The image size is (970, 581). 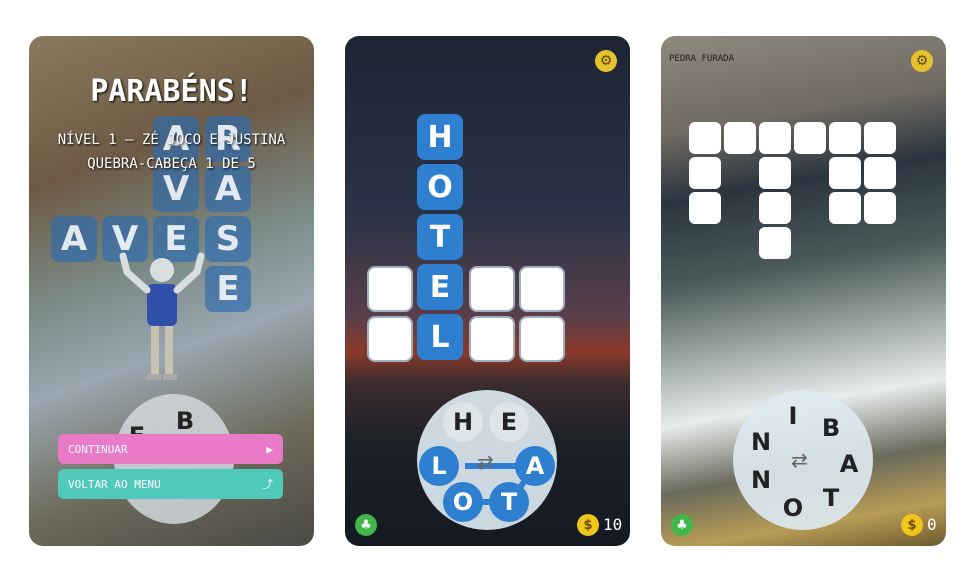 What do you see at coordinates (162, 316) in the screenshot?
I see `mascot-figure` at bounding box center [162, 316].